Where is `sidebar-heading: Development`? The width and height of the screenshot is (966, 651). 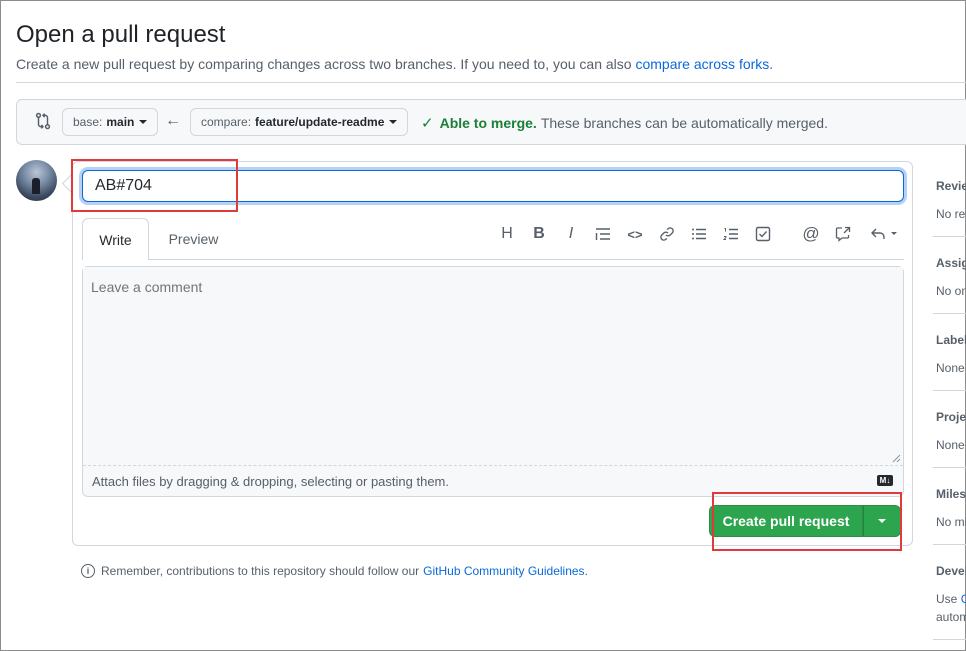 sidebar-heading: Development is located at coordinates (951, 571).